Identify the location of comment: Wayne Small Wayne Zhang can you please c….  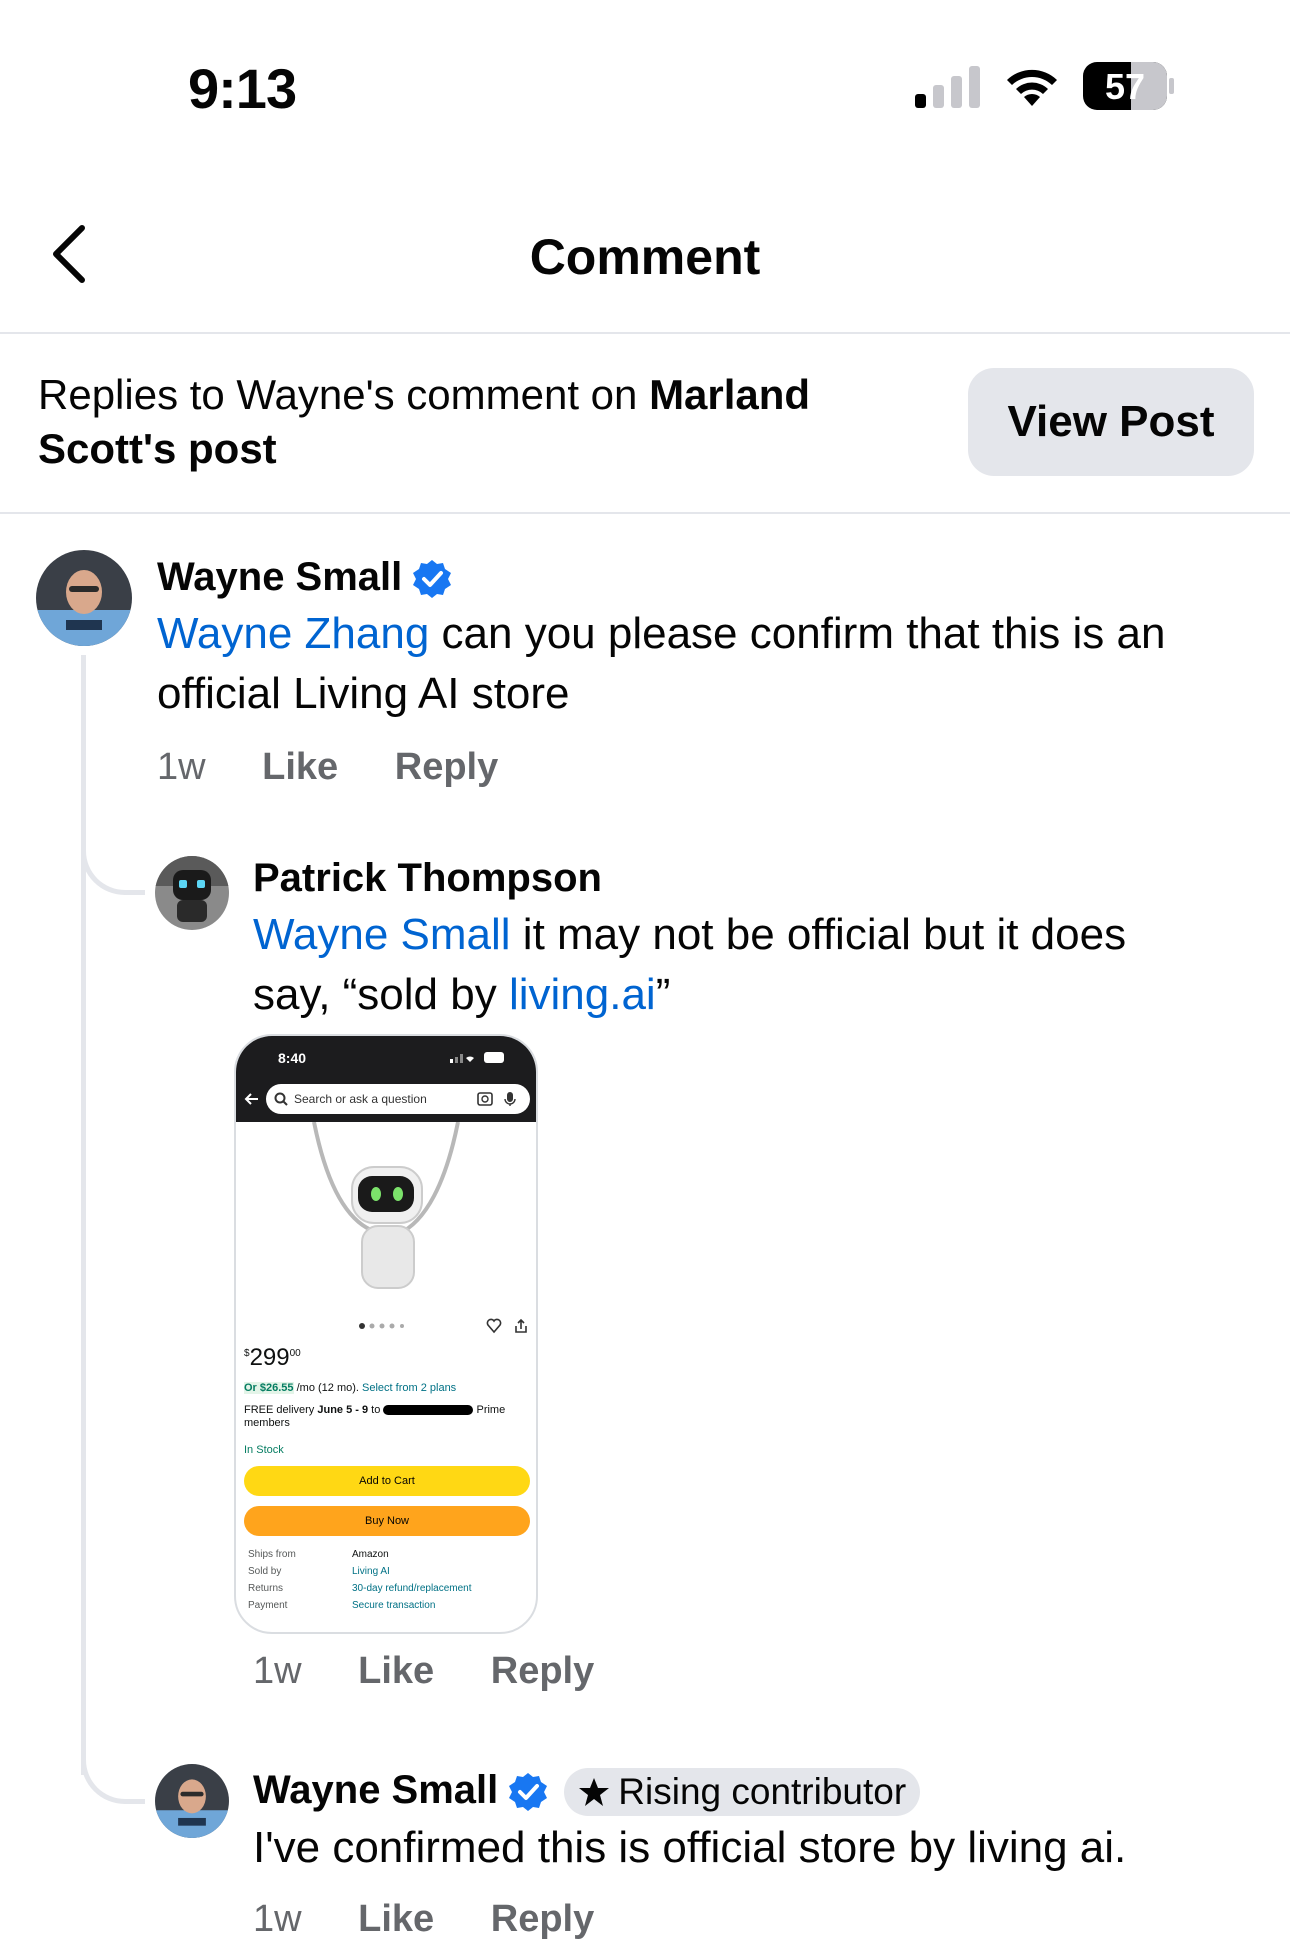
(697, 672).